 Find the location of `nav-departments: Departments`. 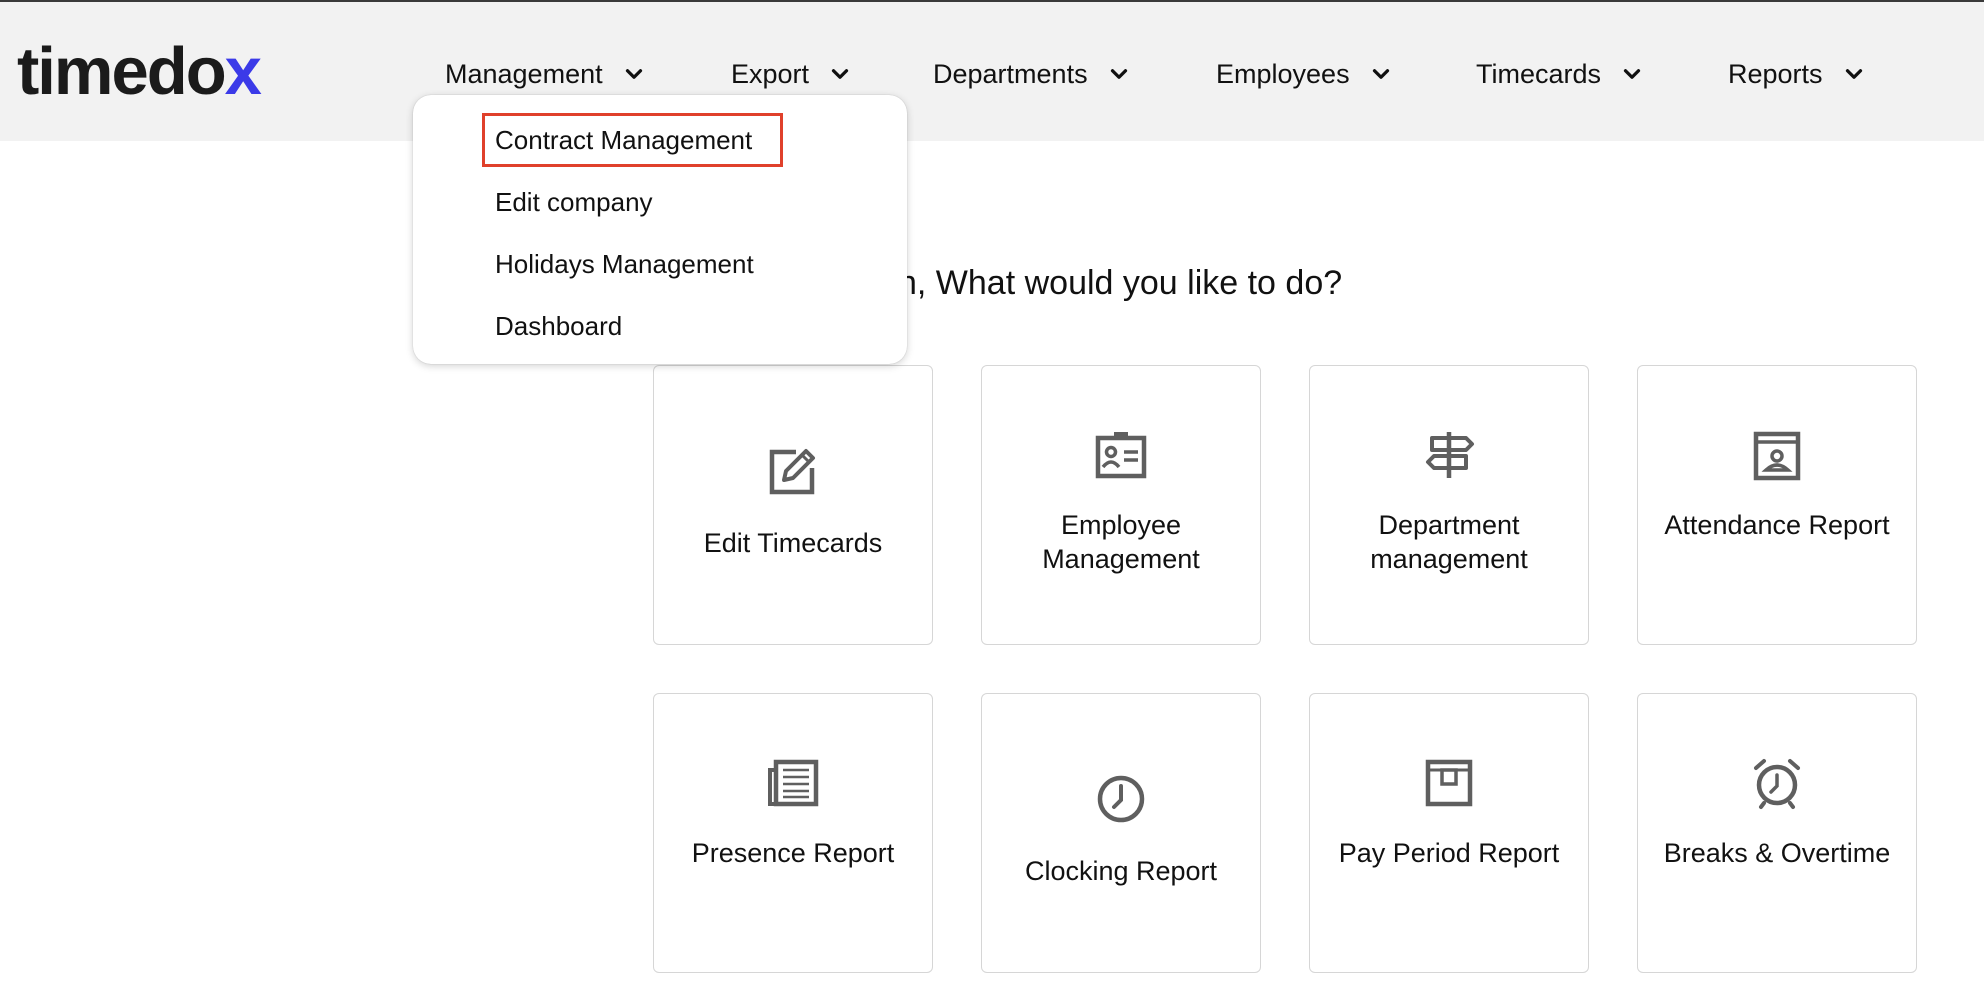

nav-departments: Departments is located at coordinates (1032, 74).